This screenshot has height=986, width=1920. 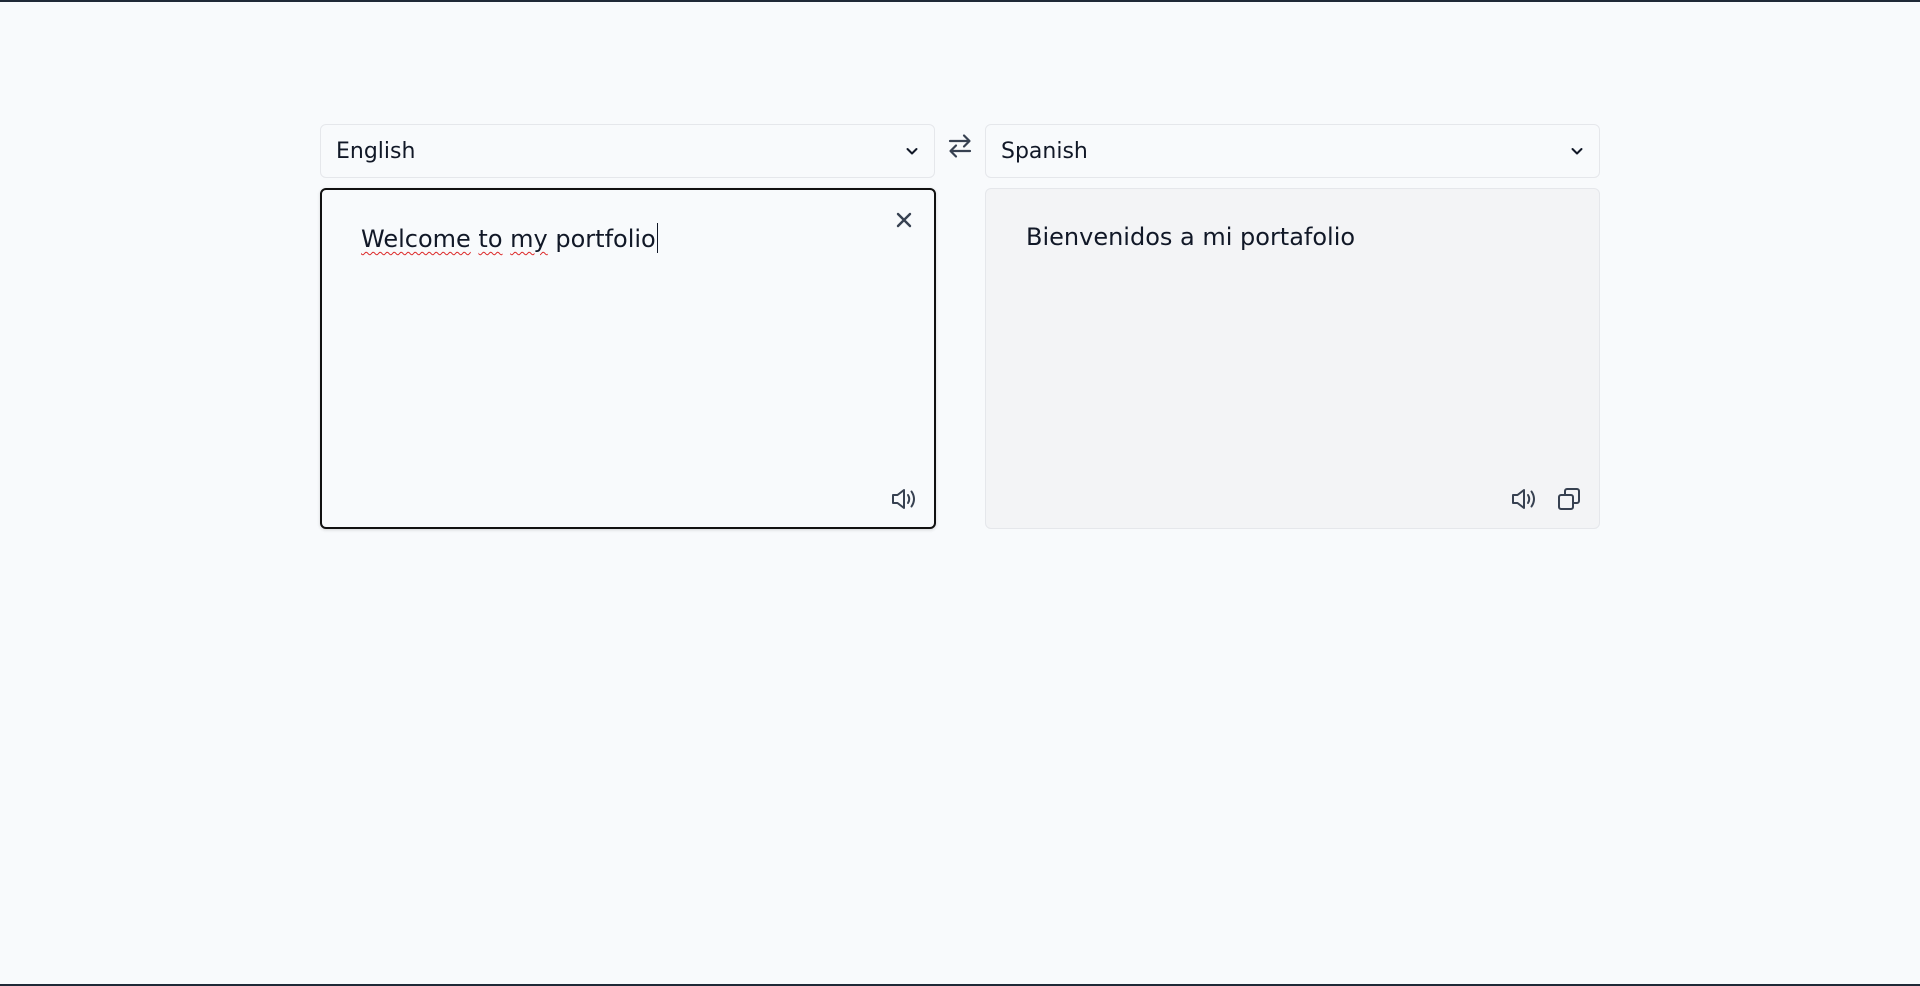 What do you see at coordinates (628, 358) in the screenshot?
I see `source-text-panel: Welcome to my portfolio` at bounding box center [628, 358].